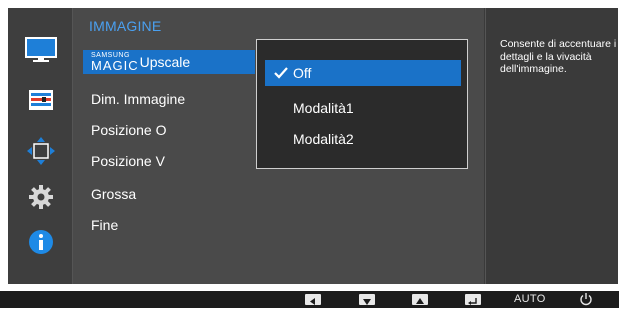 The image size is (619, 312). What do you see at coordinates (114, 194) in the screenshot?
I see `menu-item-label: Grossa` at bounding box center [114, 194].